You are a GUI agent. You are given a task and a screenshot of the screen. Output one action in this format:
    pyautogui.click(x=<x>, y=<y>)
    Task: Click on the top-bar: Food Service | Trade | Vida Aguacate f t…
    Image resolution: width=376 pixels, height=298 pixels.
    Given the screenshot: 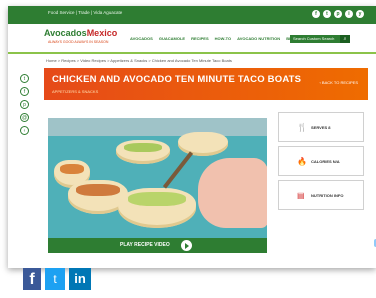 What is the action you would take?
    pyautogui.click(x=192, y=15)
    